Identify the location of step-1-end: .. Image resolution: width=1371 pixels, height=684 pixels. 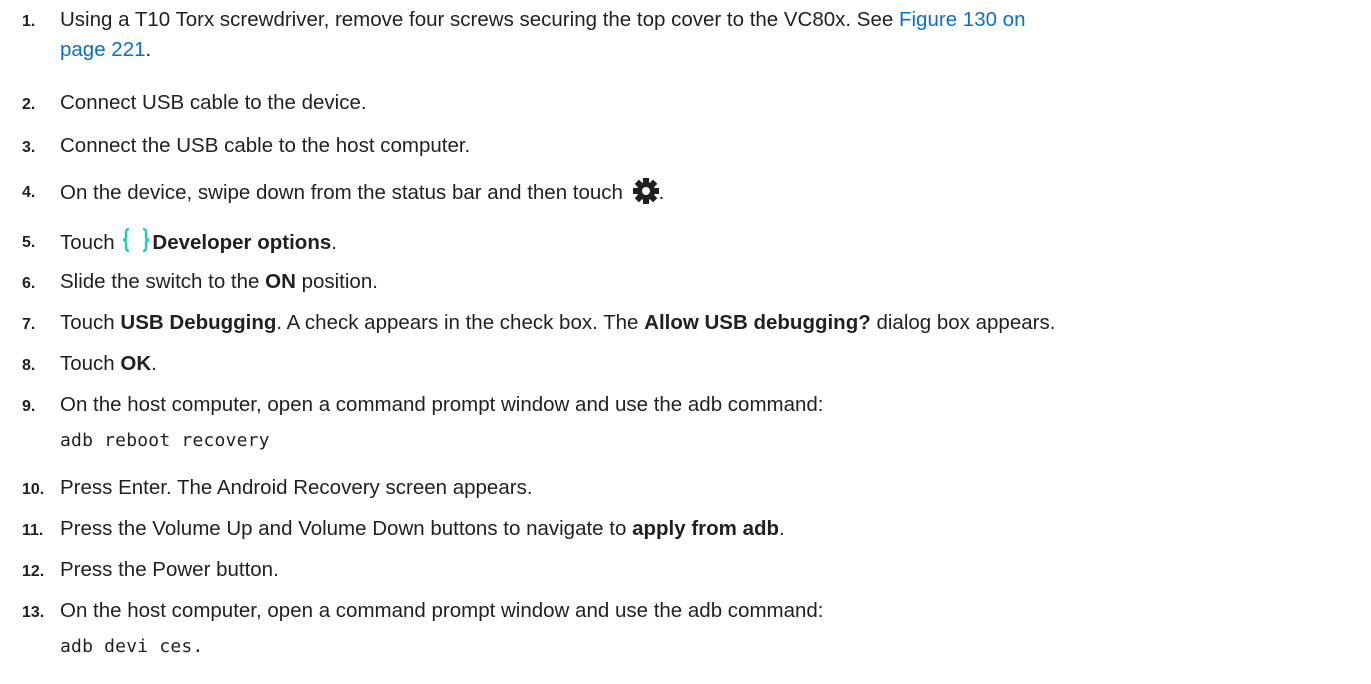
(148, 49).